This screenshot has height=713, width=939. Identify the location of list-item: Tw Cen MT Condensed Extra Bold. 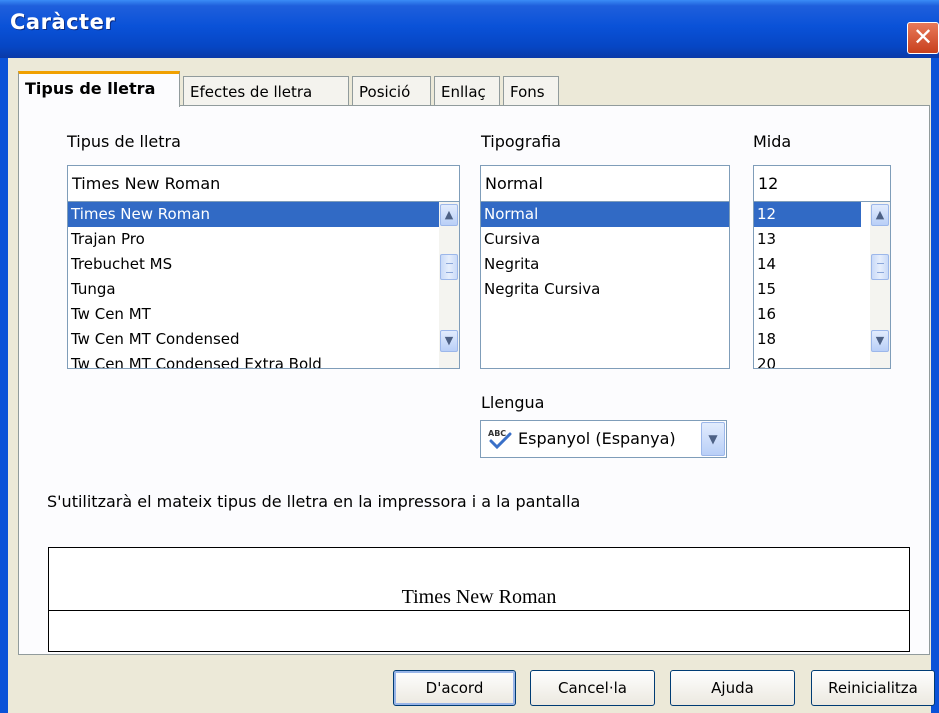
(263, 360).